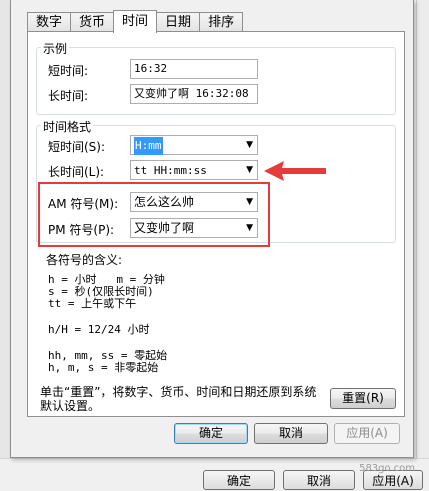 The width and height of the screenshot is (429, 491). What do you see at coordinates (178, 22) in the screenshot?
I see `tab-date: 日期` at bounding box center [178, 22].